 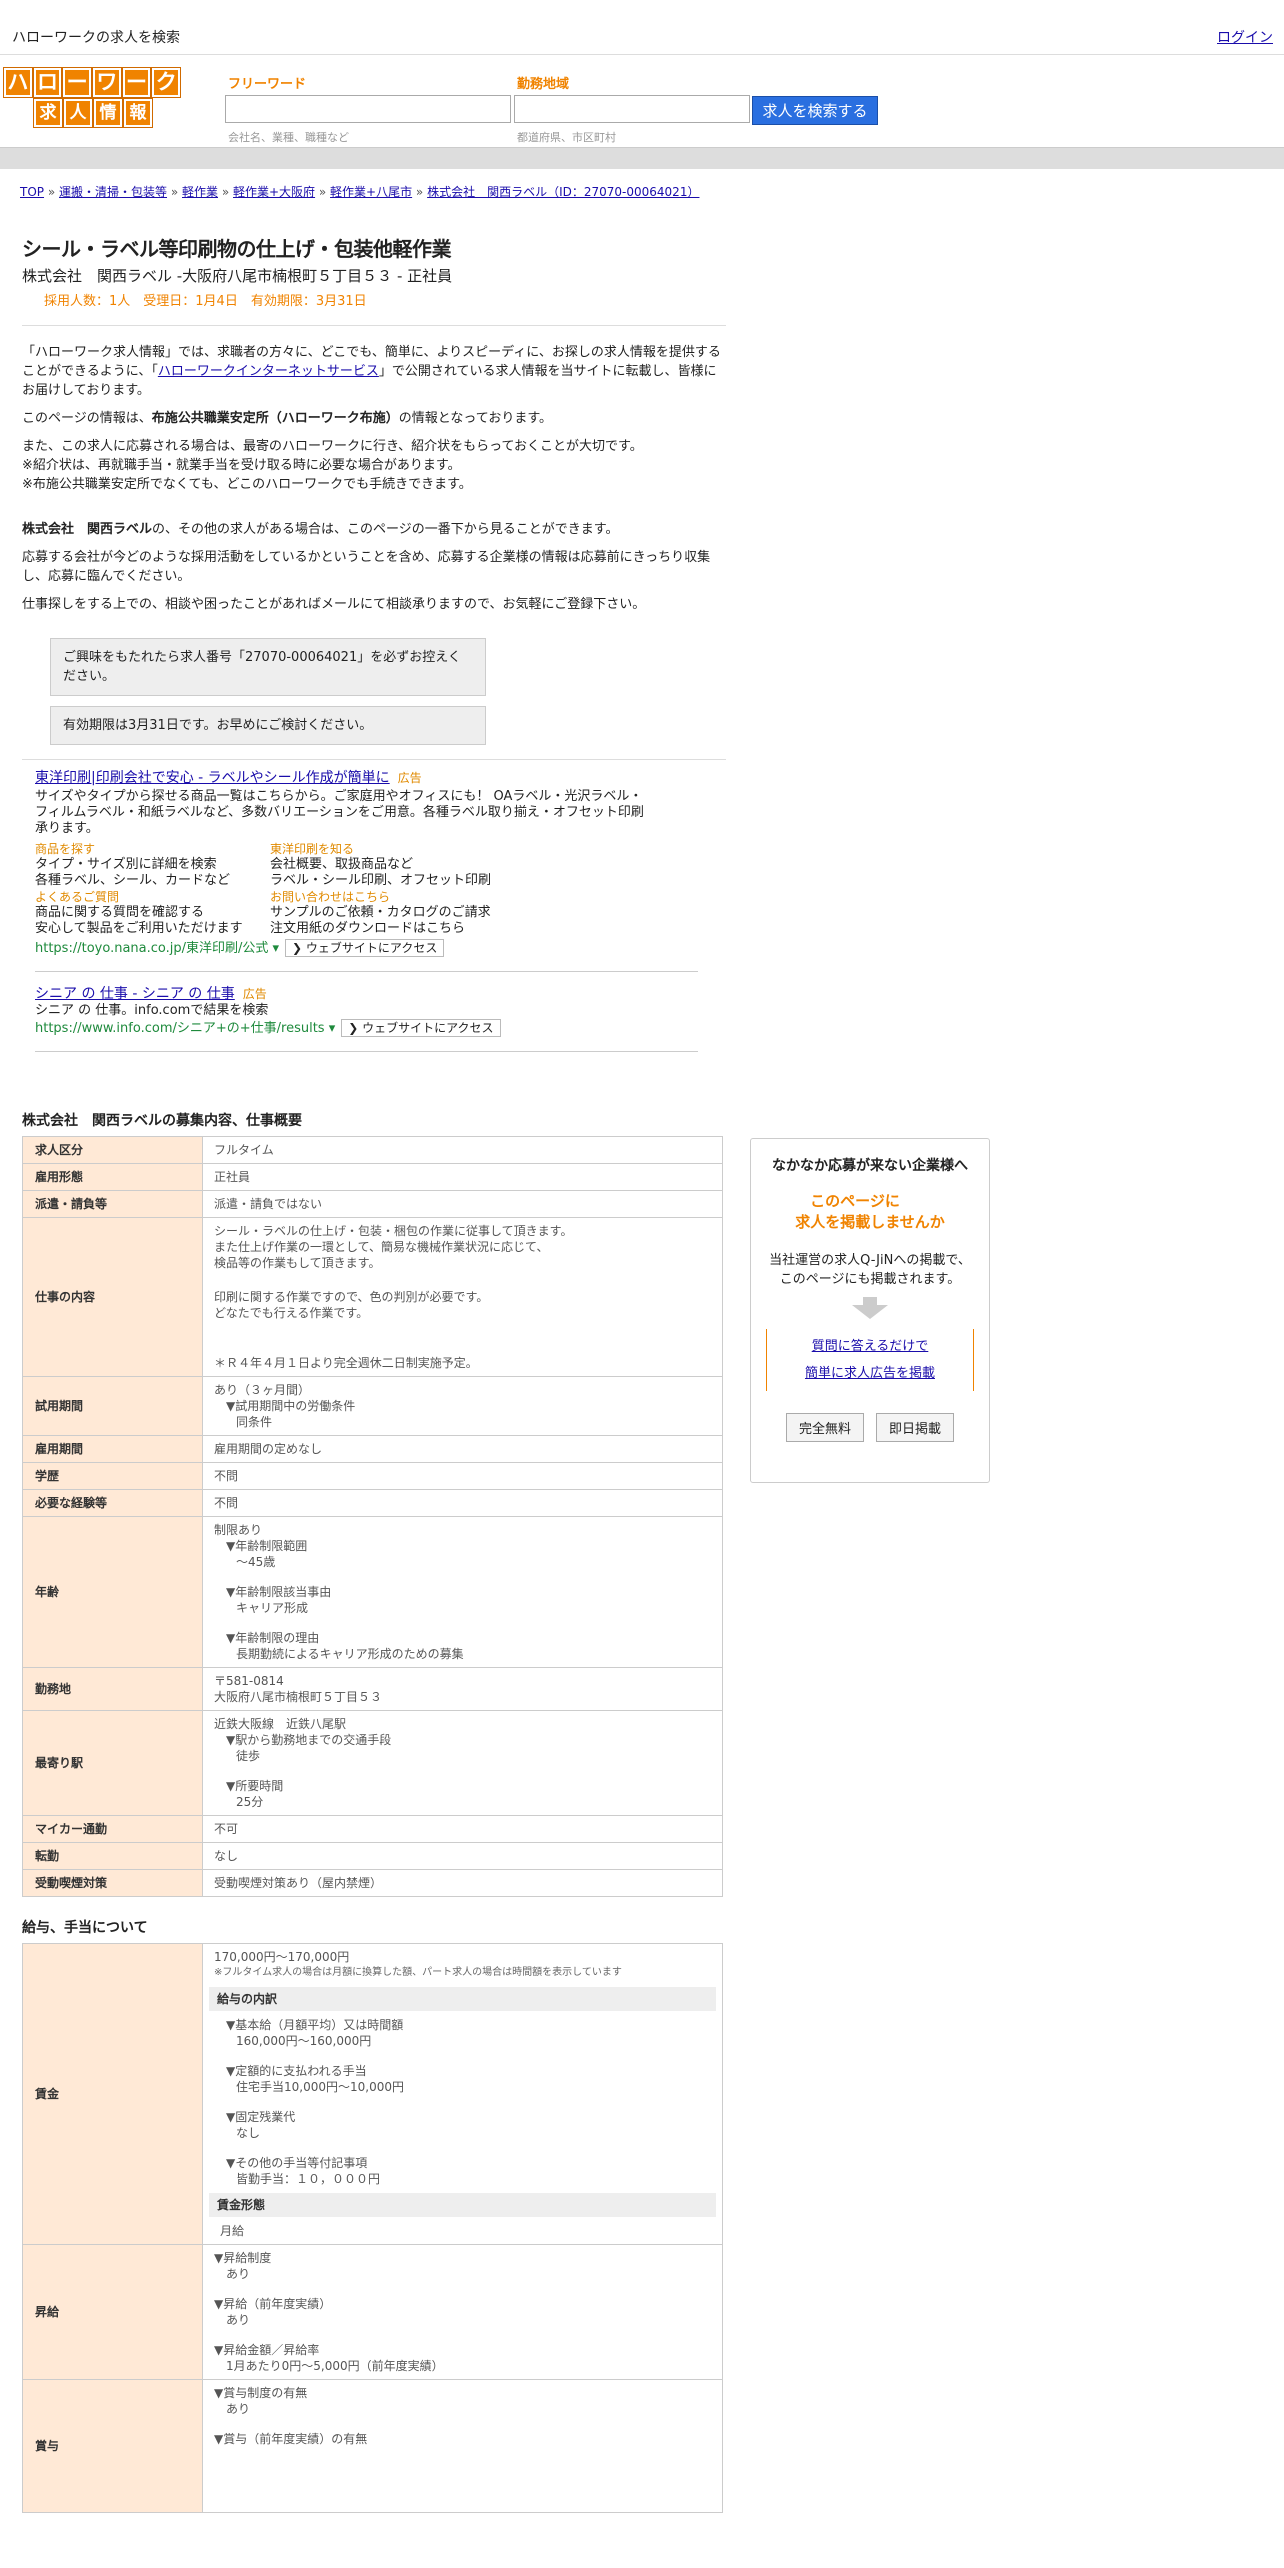 I want to click on breadcrumb-city: 軽作業+八尾市, so click(x=371, y=192).